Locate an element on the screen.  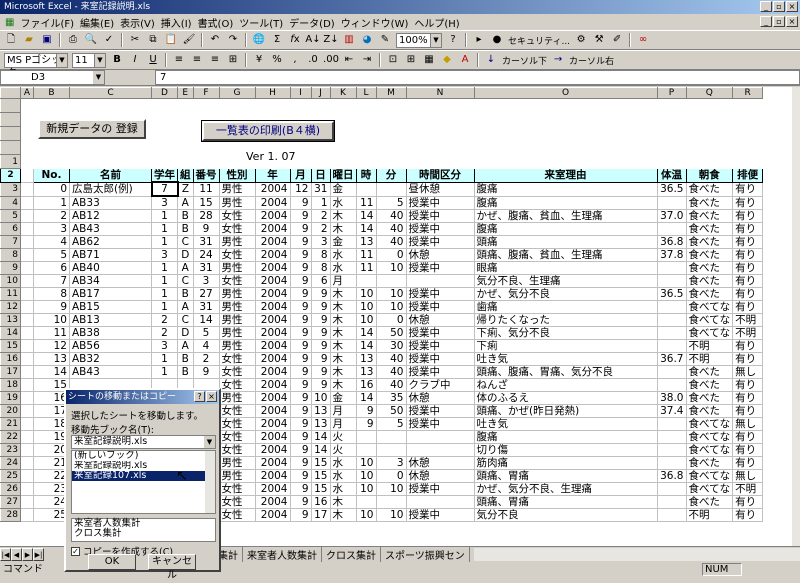
cell: 28 is located at coordinates (206, 216).